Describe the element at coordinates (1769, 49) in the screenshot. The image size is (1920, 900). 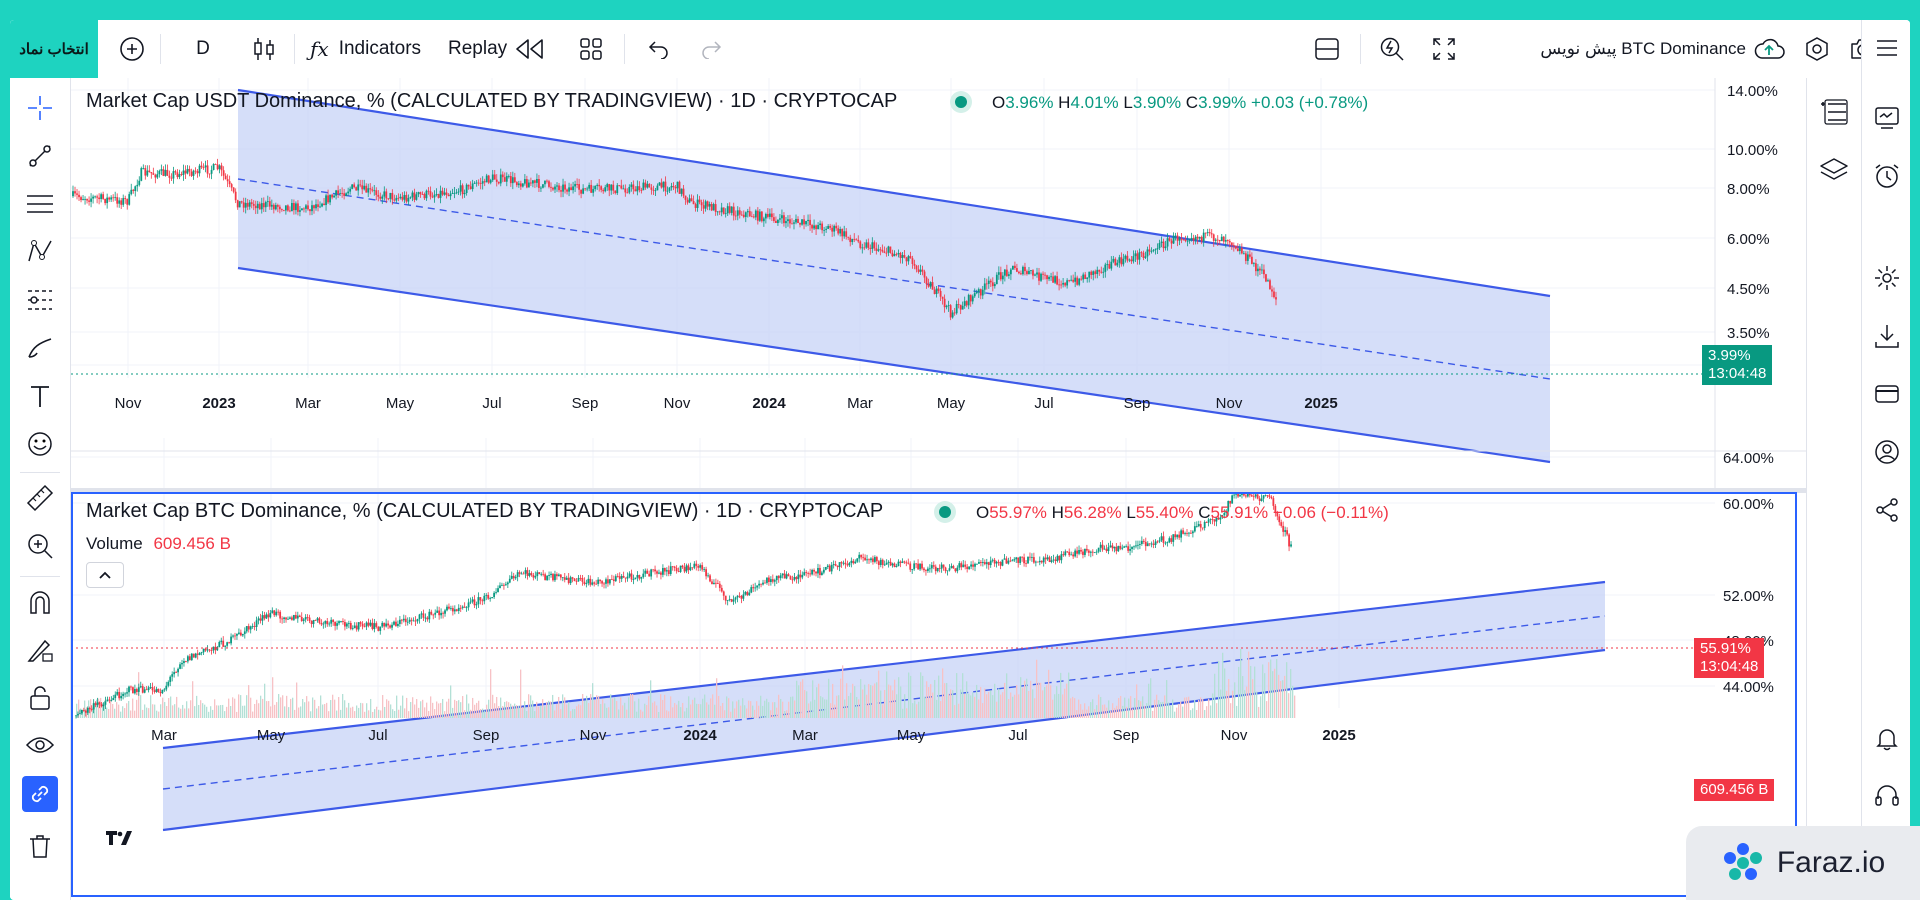
I see `cloud-save-button` at that location.